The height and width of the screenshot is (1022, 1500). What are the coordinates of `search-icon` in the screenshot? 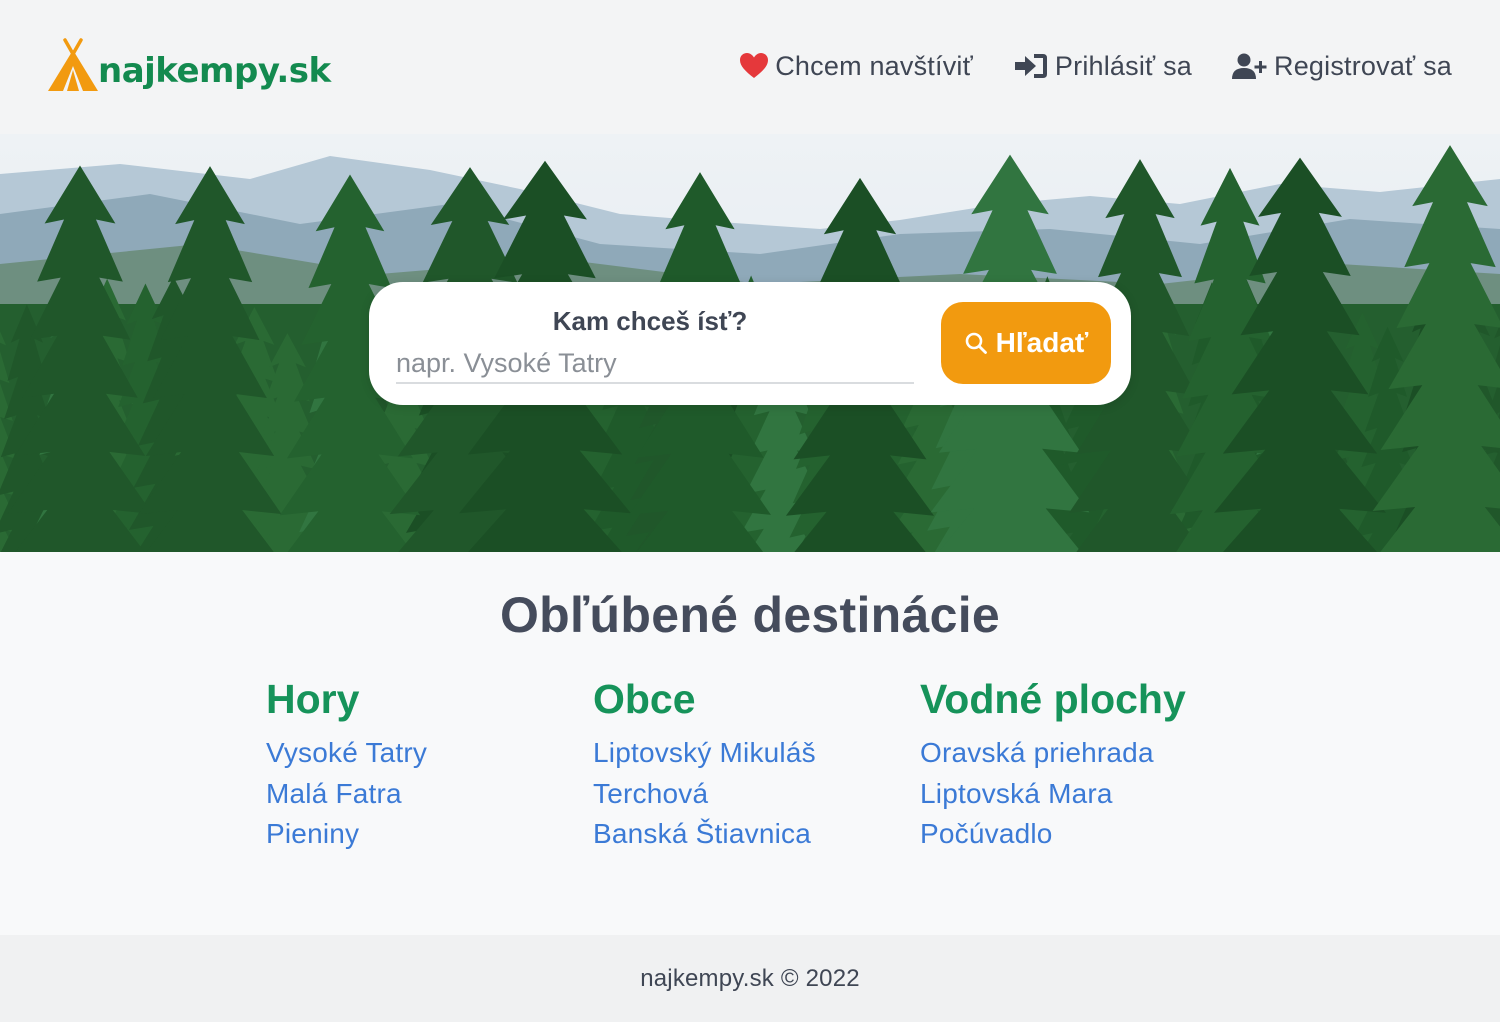 It's located at (976, 343).